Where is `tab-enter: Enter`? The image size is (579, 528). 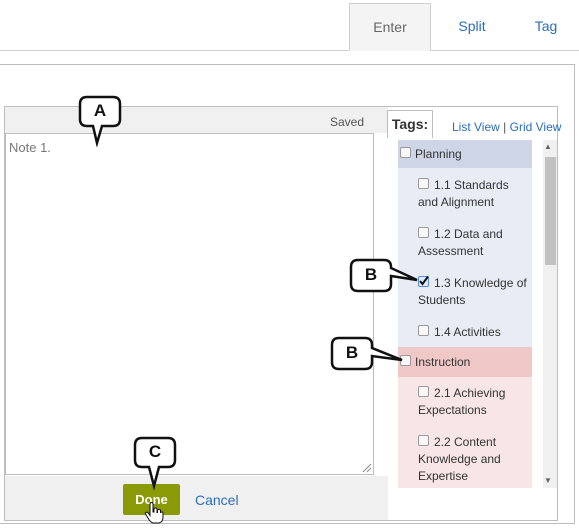
tab-enter: Enter is located at coordinates (390, 27).